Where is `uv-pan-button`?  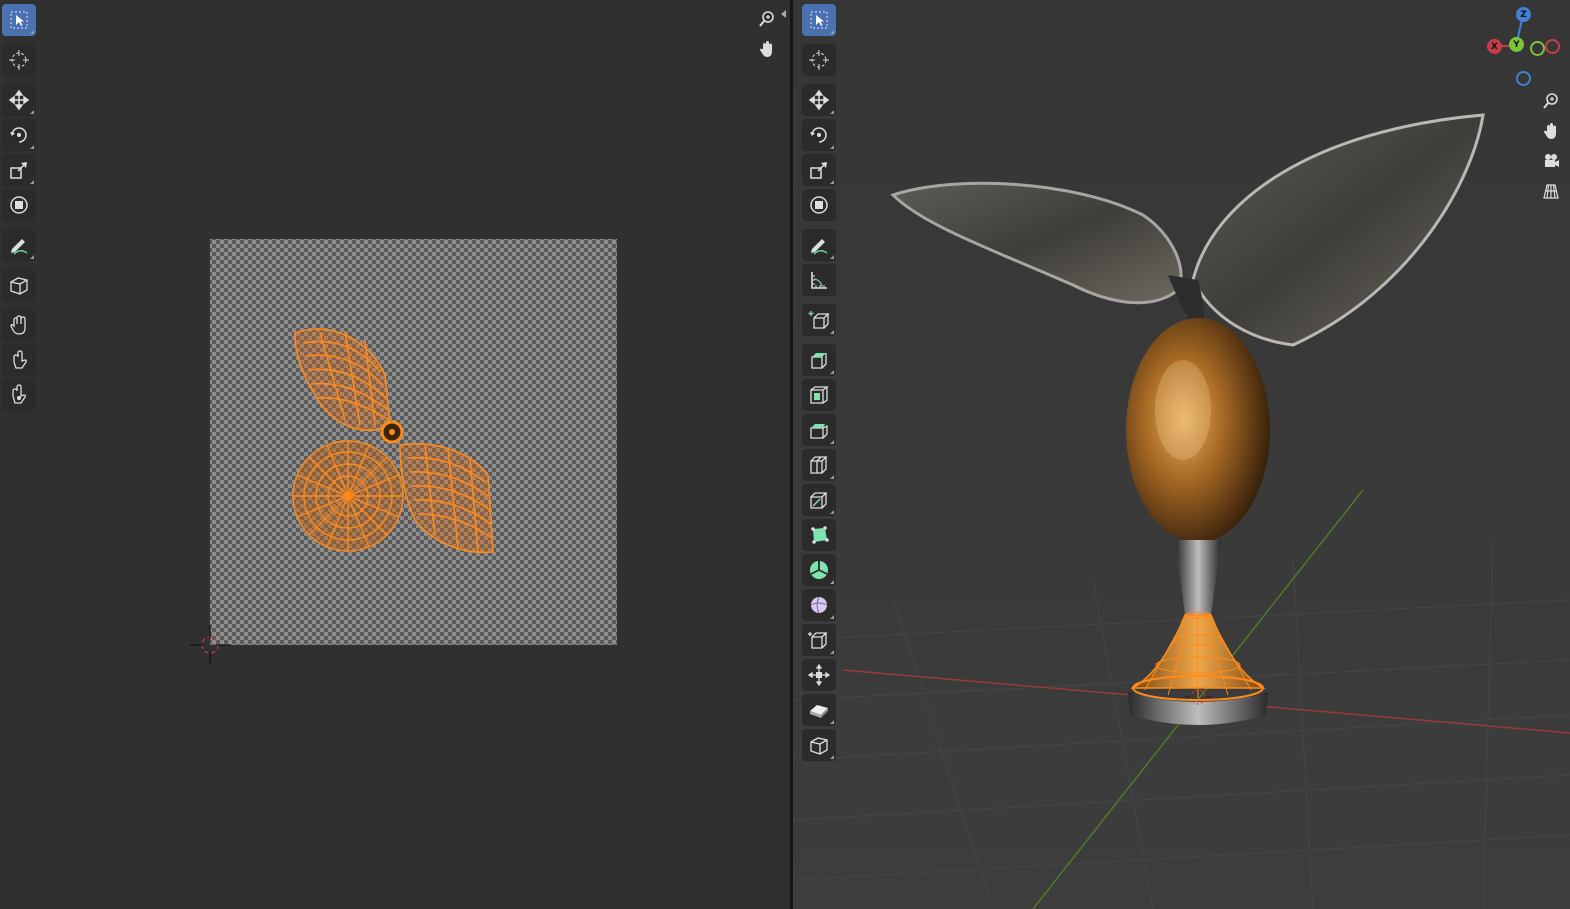 uv-pan-button is located at coordinates (767, 49).